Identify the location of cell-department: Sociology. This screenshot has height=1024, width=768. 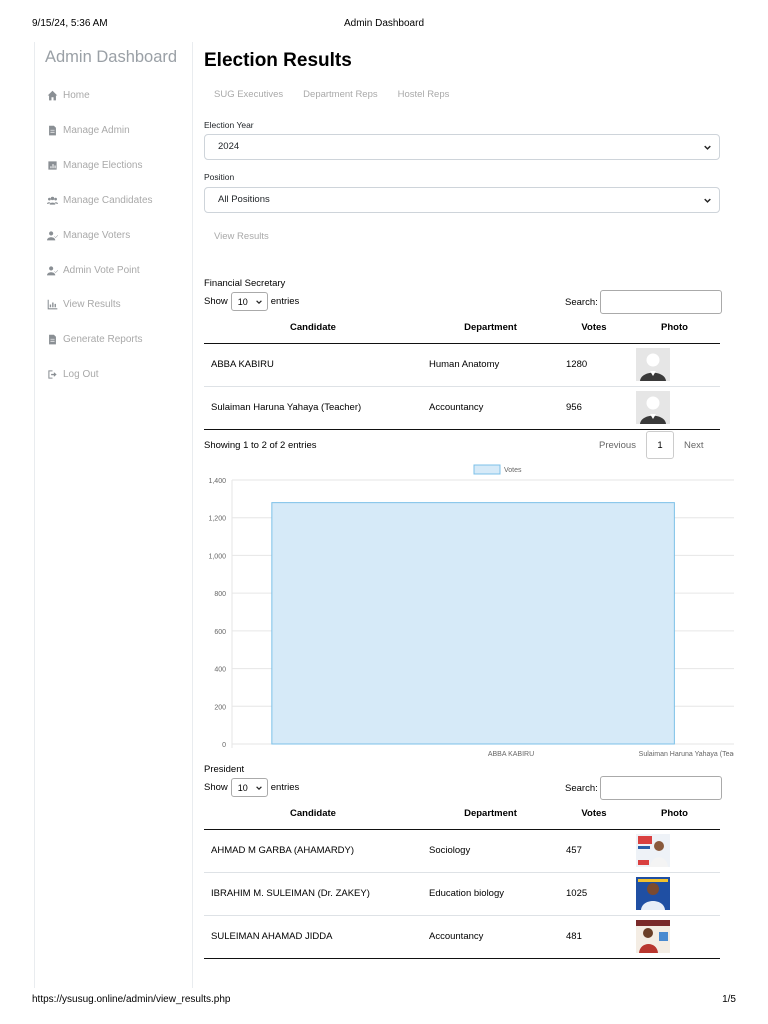
(490, 851).